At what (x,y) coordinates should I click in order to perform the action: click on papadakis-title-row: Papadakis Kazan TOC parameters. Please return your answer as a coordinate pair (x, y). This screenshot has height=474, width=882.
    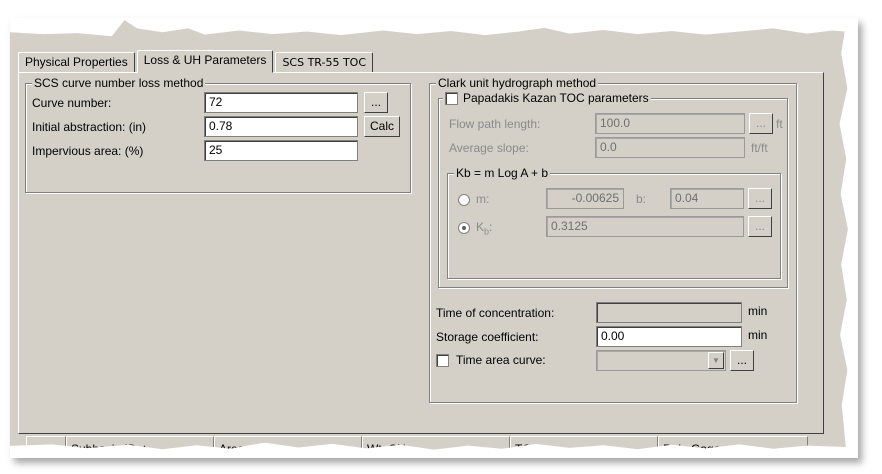
    Looking at the image, I should click on (547, 98).